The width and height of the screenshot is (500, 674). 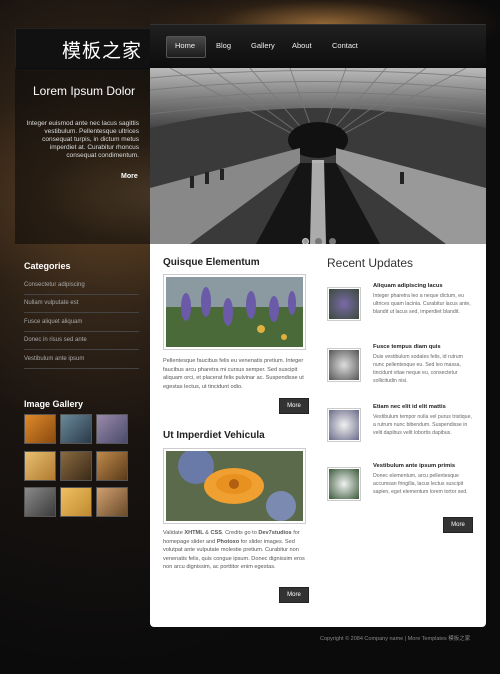 I want to click on category-item: Donec in risus sed ante, so click(x=81, y=343).